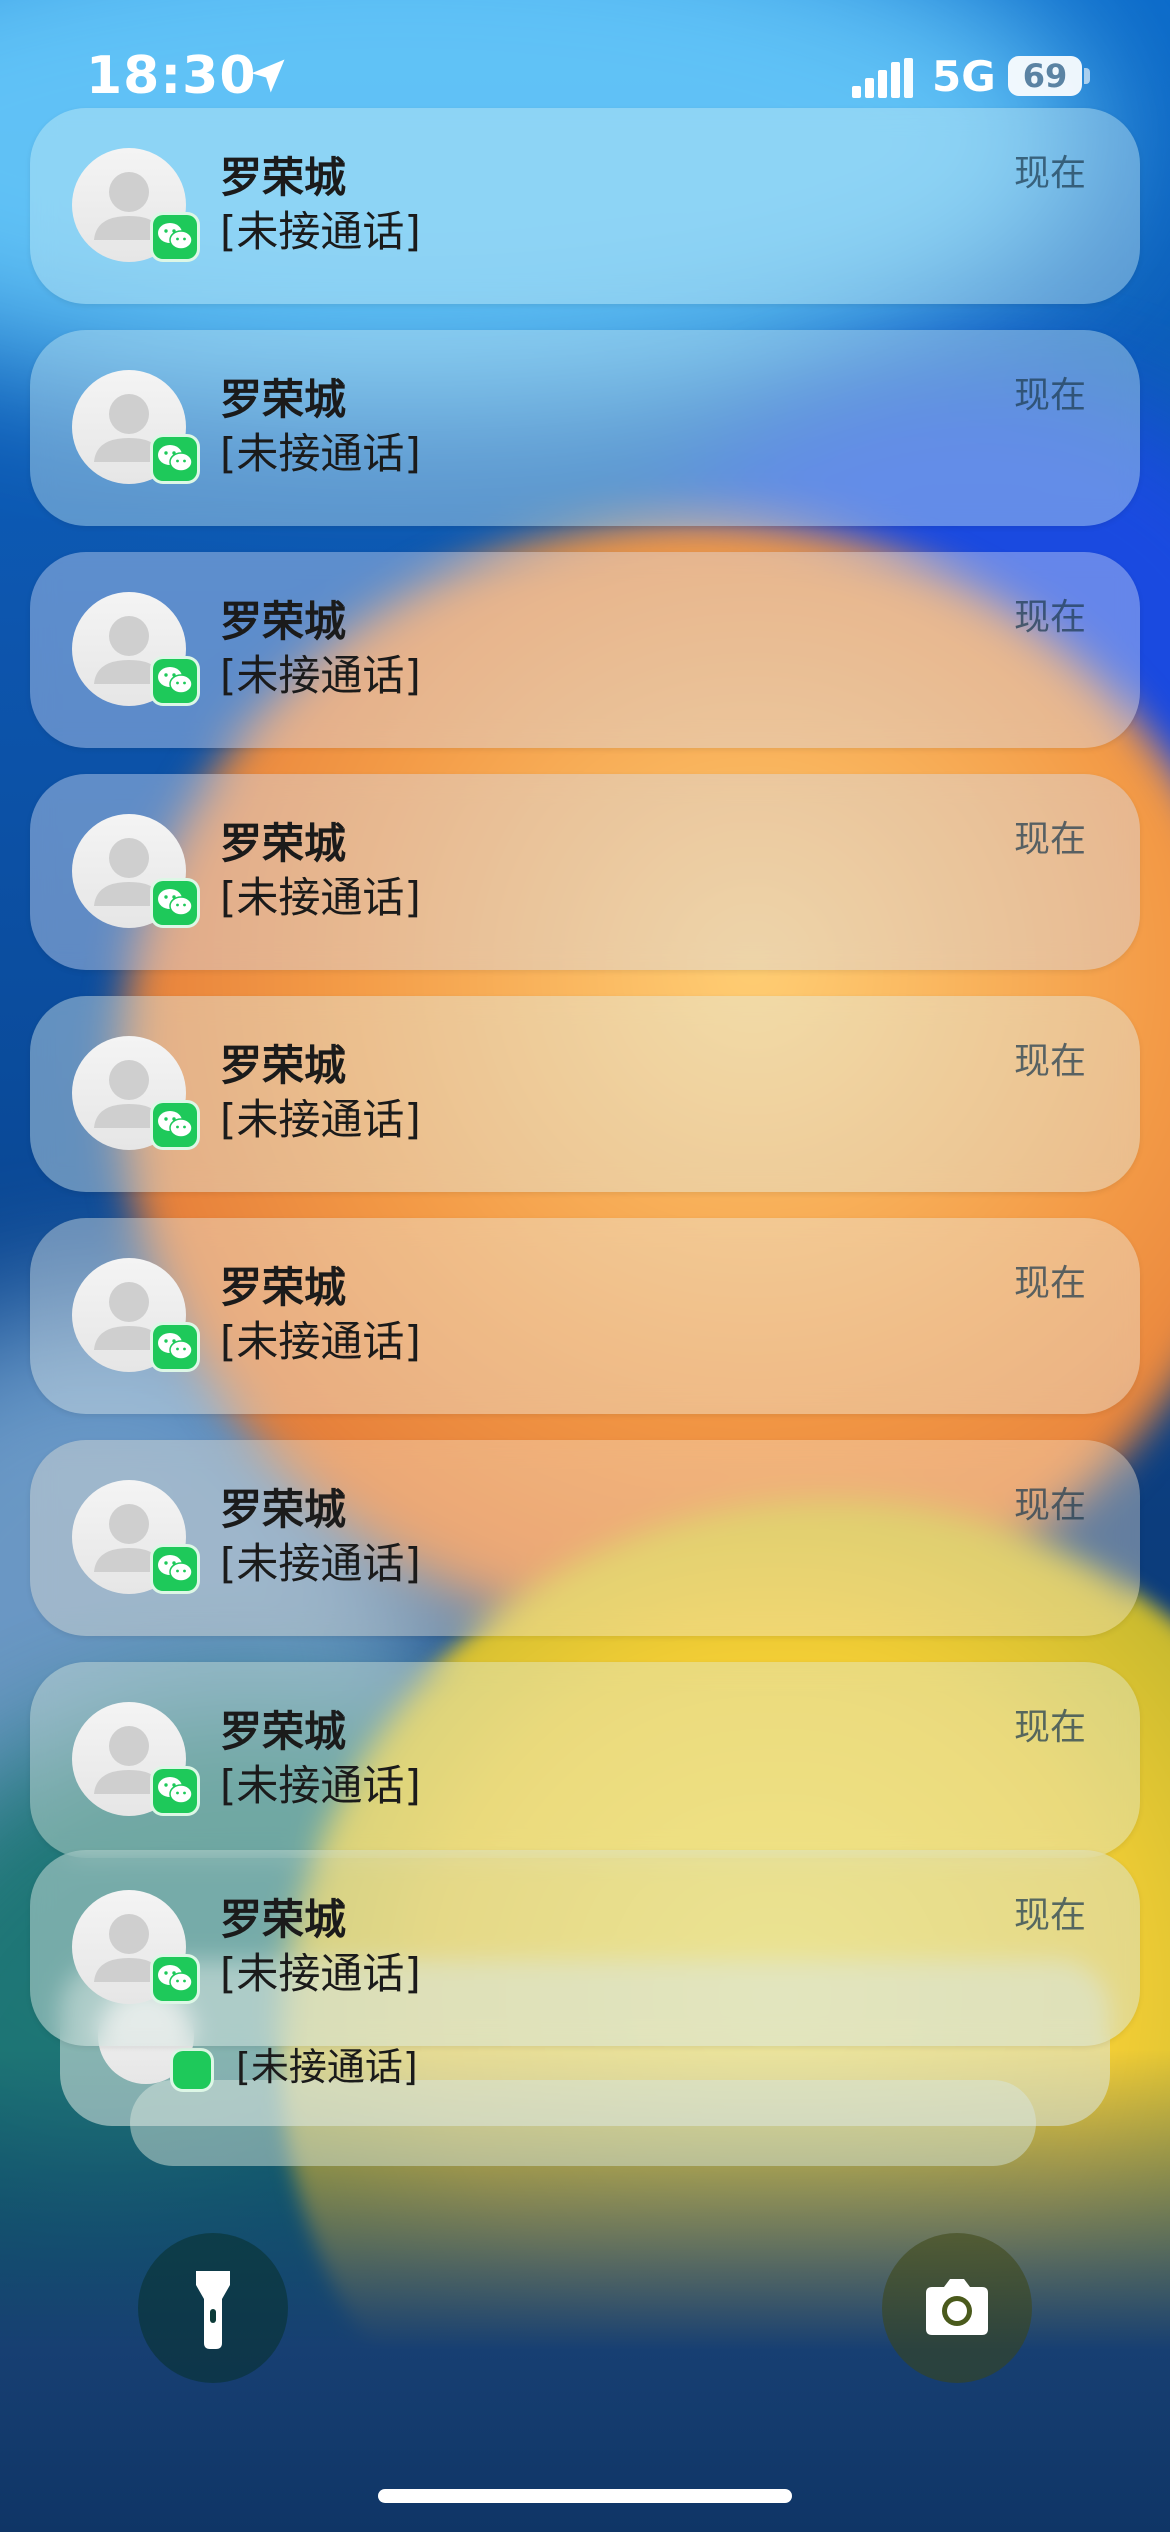 The width and height of the screenshot is (1170, 2532). I want to click on signal-bars-icon, so click(882, 78).